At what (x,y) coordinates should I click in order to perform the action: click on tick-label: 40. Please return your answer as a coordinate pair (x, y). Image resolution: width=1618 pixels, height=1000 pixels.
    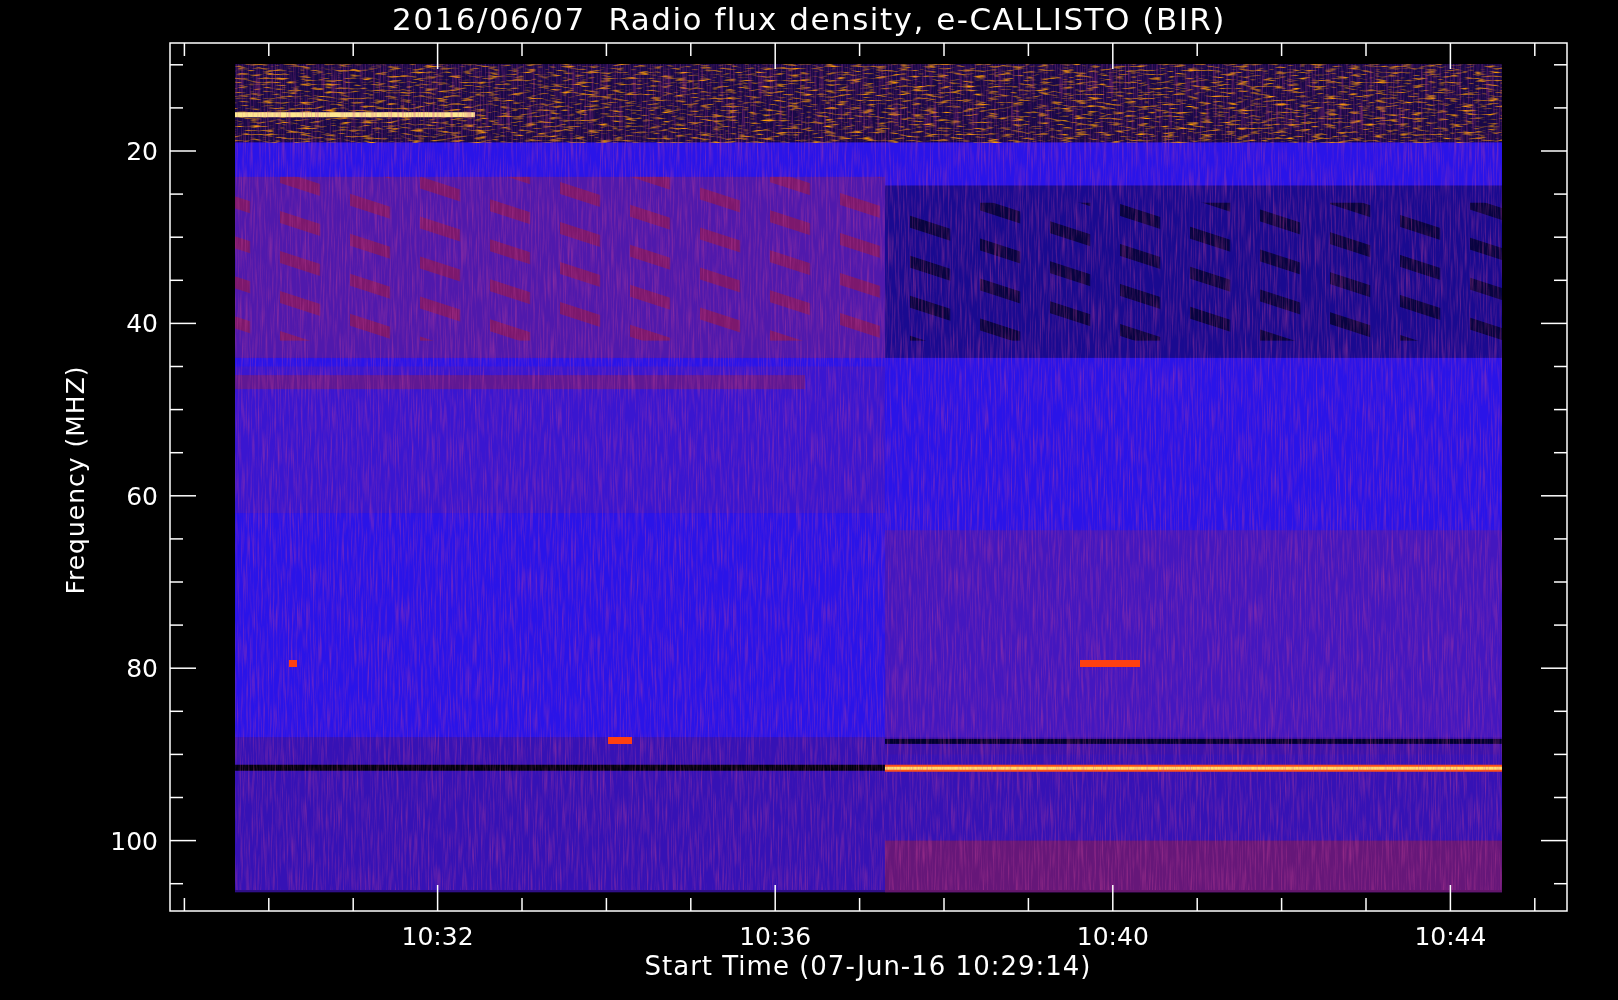
    Looking at the image, I should click on (142, 324).